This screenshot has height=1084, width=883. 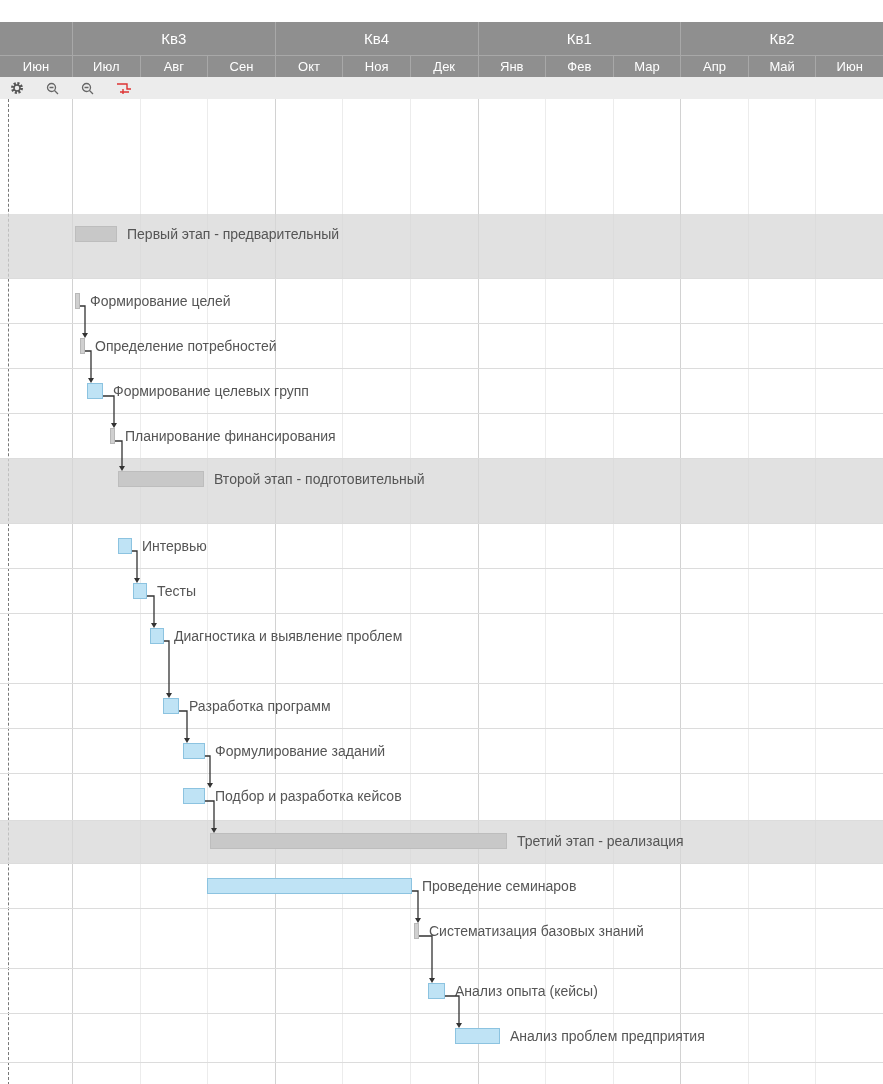 I want to click on task-label: Систематизация базовых знаний, so click(x=536, y=931).